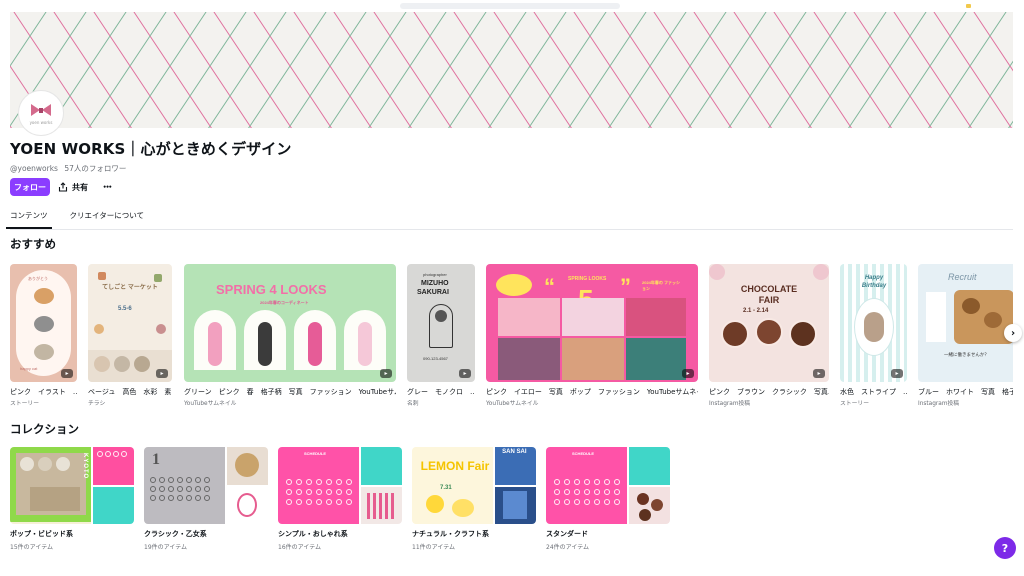 This screenshot has width=1024, height=576. I want to click on tab-content: コンテンツ, so click(28, 219).